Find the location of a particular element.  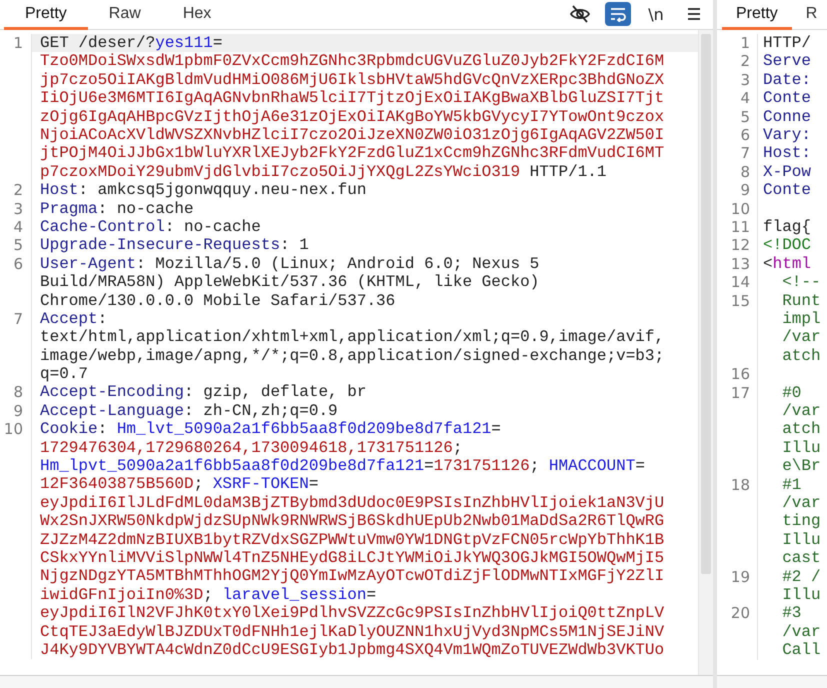

code-line: impl is located at coordinates (801, 319).